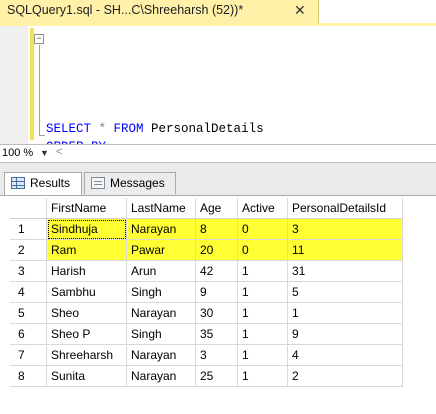  I want to click on table-row: 3 Harish Arun 42 1 31, so click(206, 271).